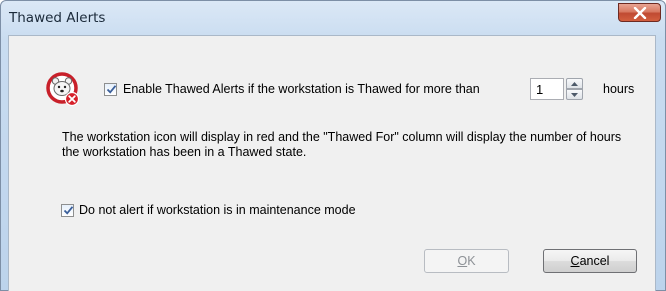  I want to click on chevron-up-icon, so click(574, 83).